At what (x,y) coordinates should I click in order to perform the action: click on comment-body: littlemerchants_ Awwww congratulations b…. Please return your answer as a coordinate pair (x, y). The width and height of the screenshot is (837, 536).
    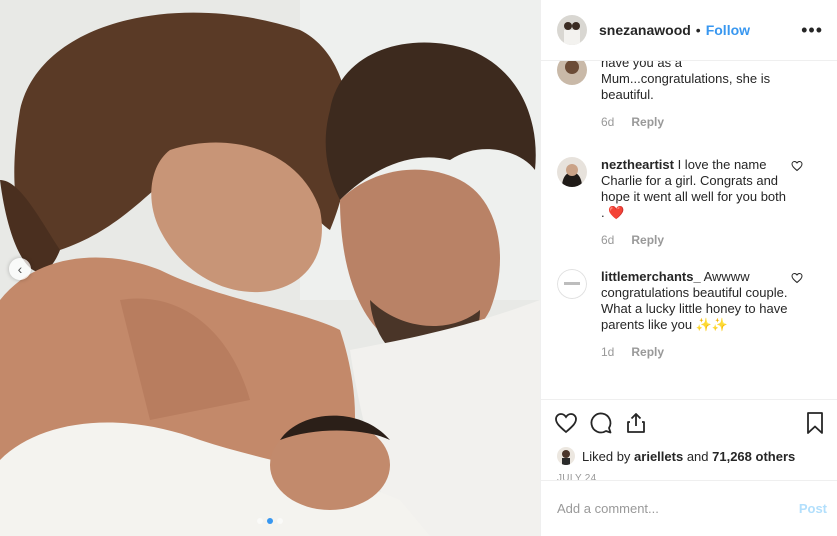
    Looking at the image, I should click on (695, 314).